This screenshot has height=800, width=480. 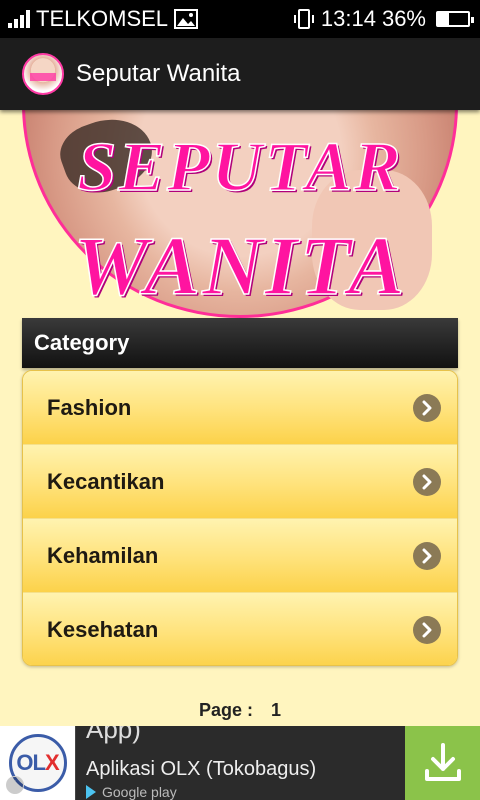 What do you see at coordinates (455, 19) in the screenshot?
I see `battery-icon` at bounding box center [455, 19].